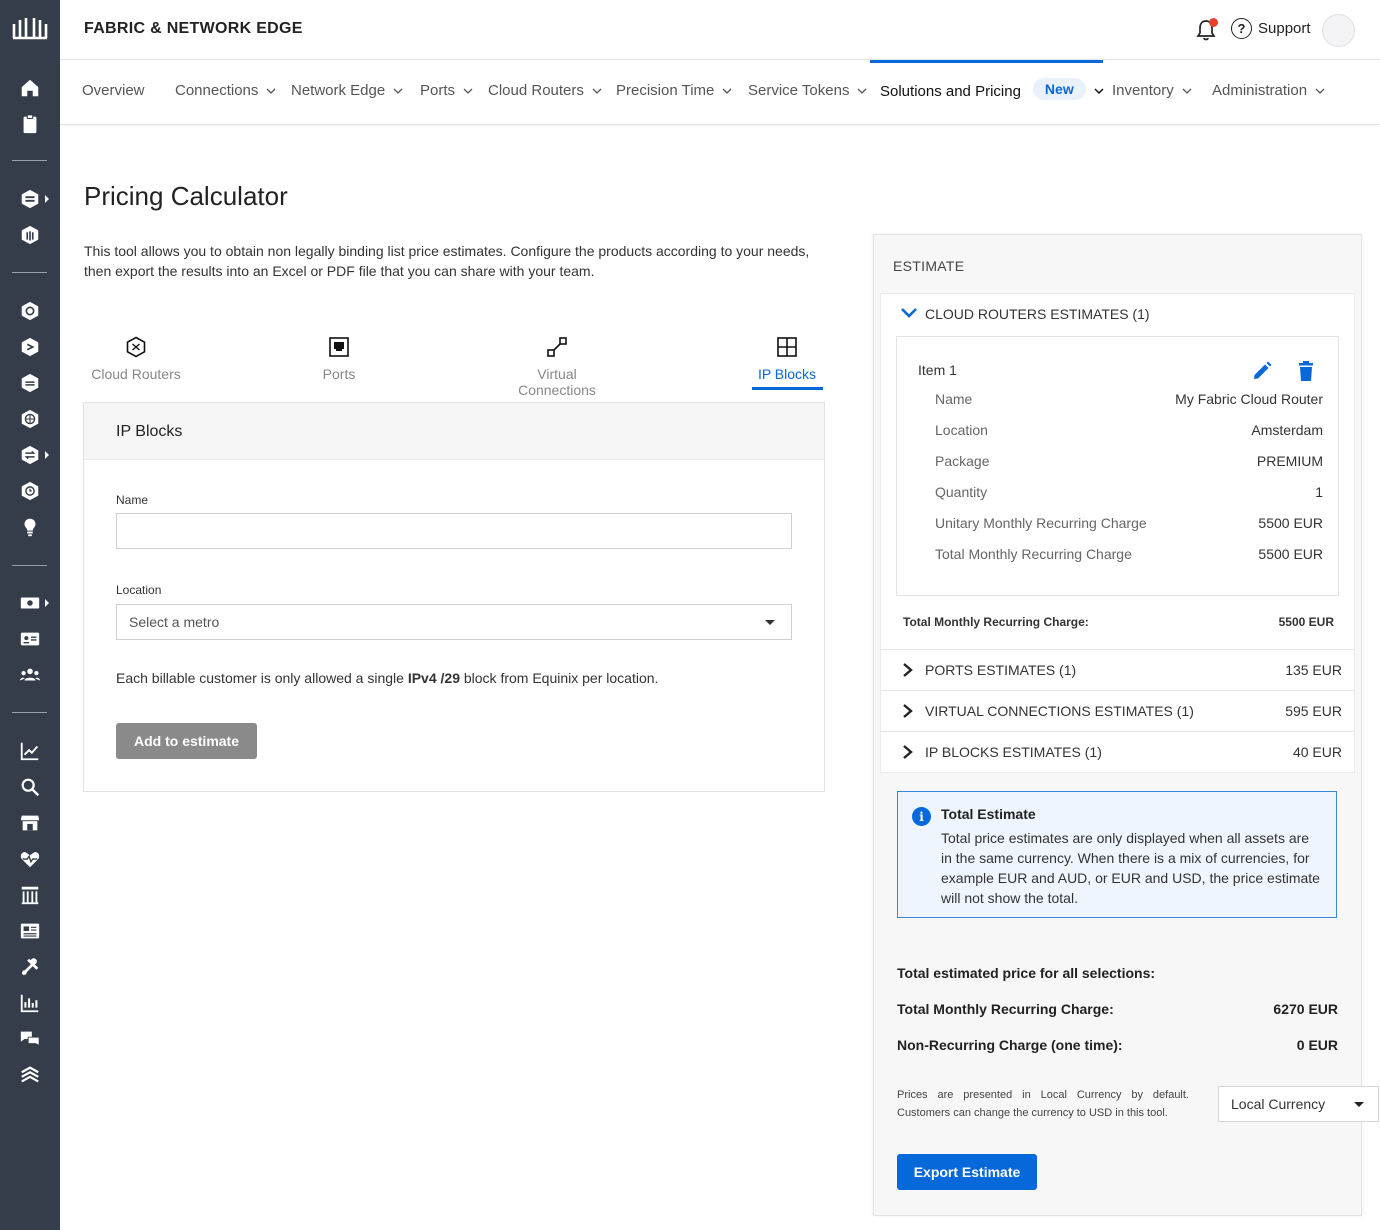  Describe the element at coordinates (30, 347) in the screenshot. I see `connections-nav-icon` at that location.